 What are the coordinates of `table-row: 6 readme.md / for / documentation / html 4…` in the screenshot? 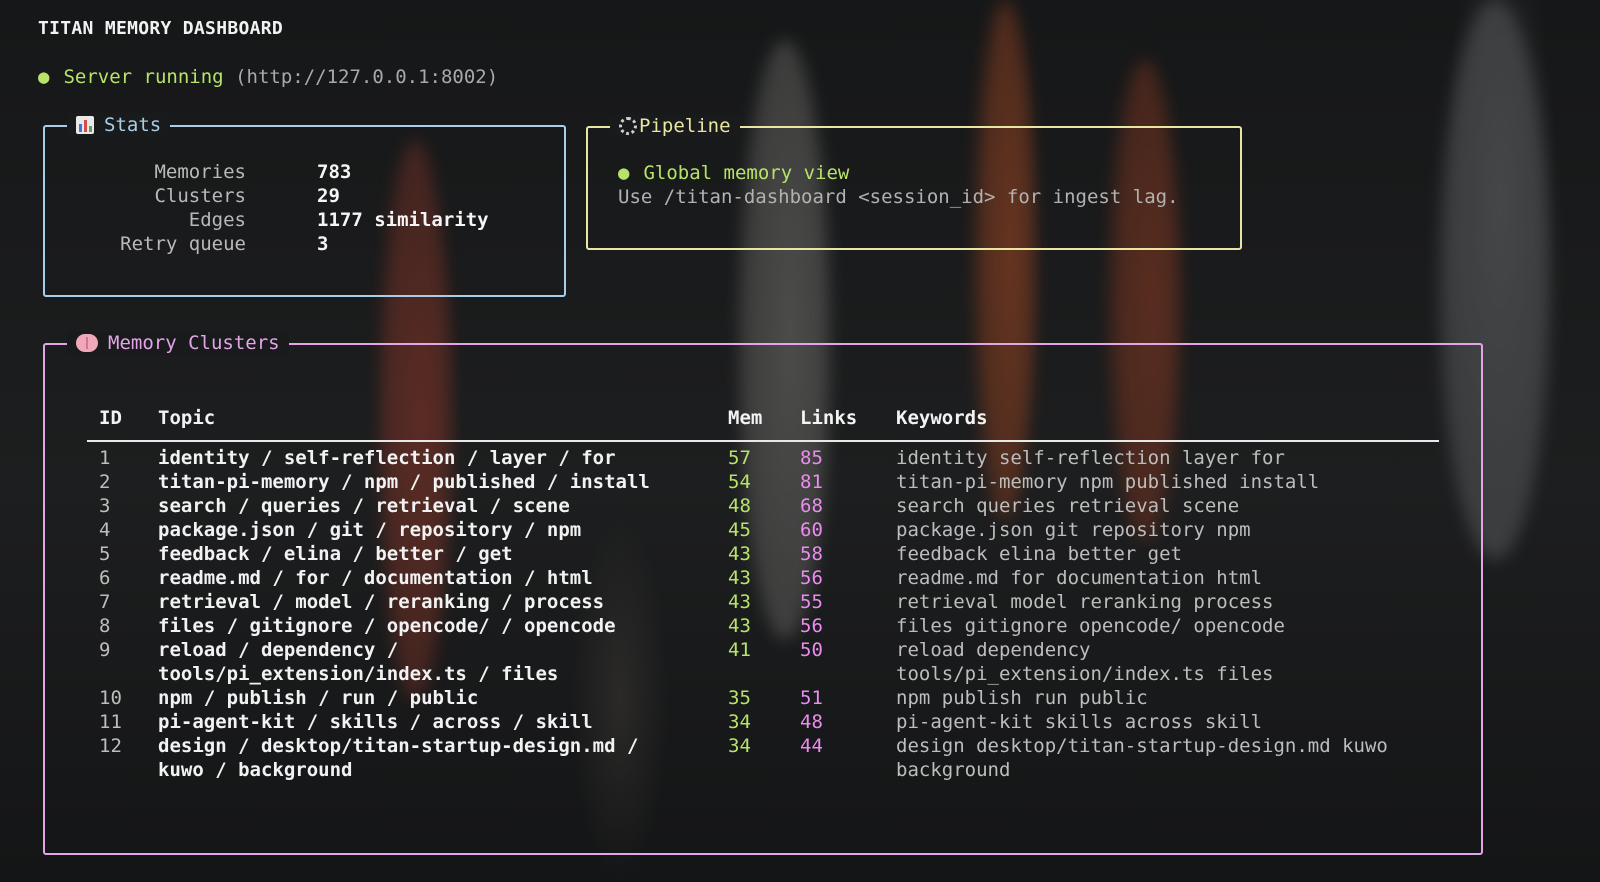 It's located at (763, 578).